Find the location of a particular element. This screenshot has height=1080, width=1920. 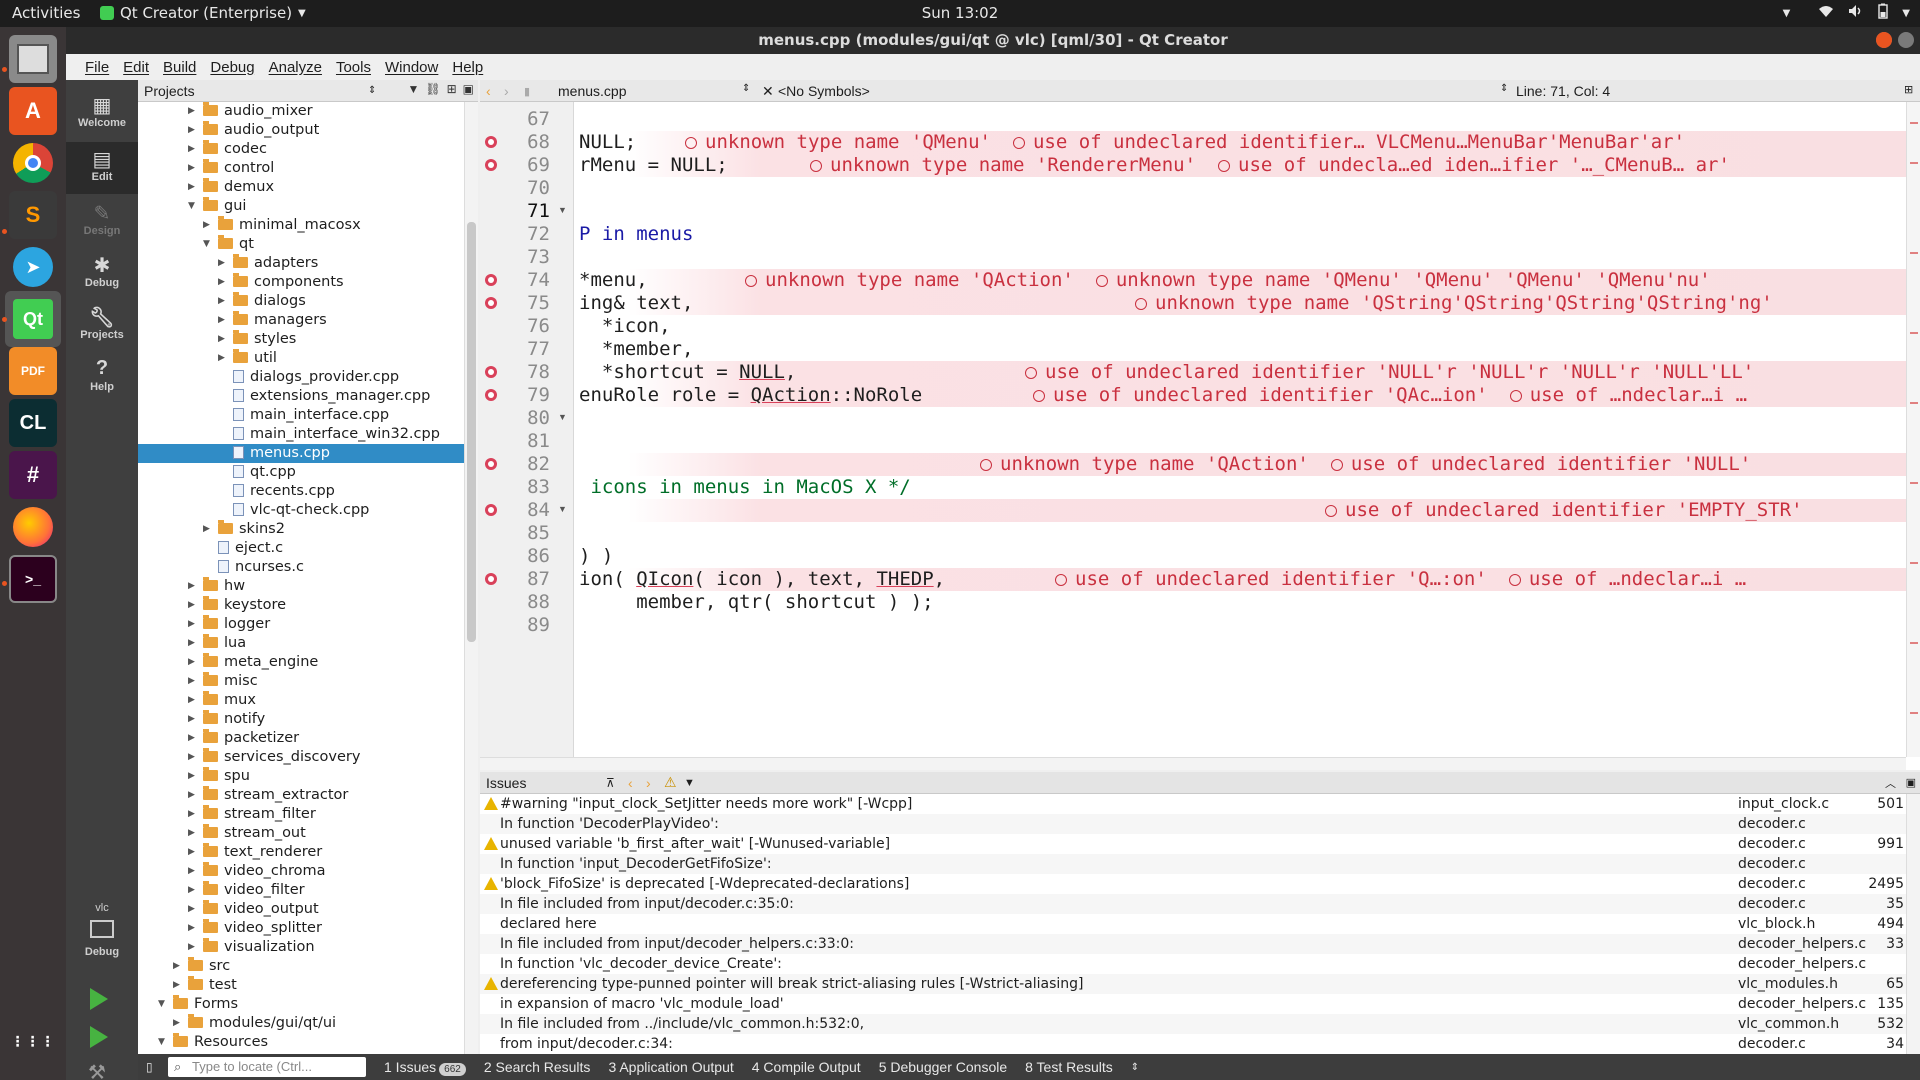

tree-folder: ▼ Resources is located at coordinates (301, 1042).